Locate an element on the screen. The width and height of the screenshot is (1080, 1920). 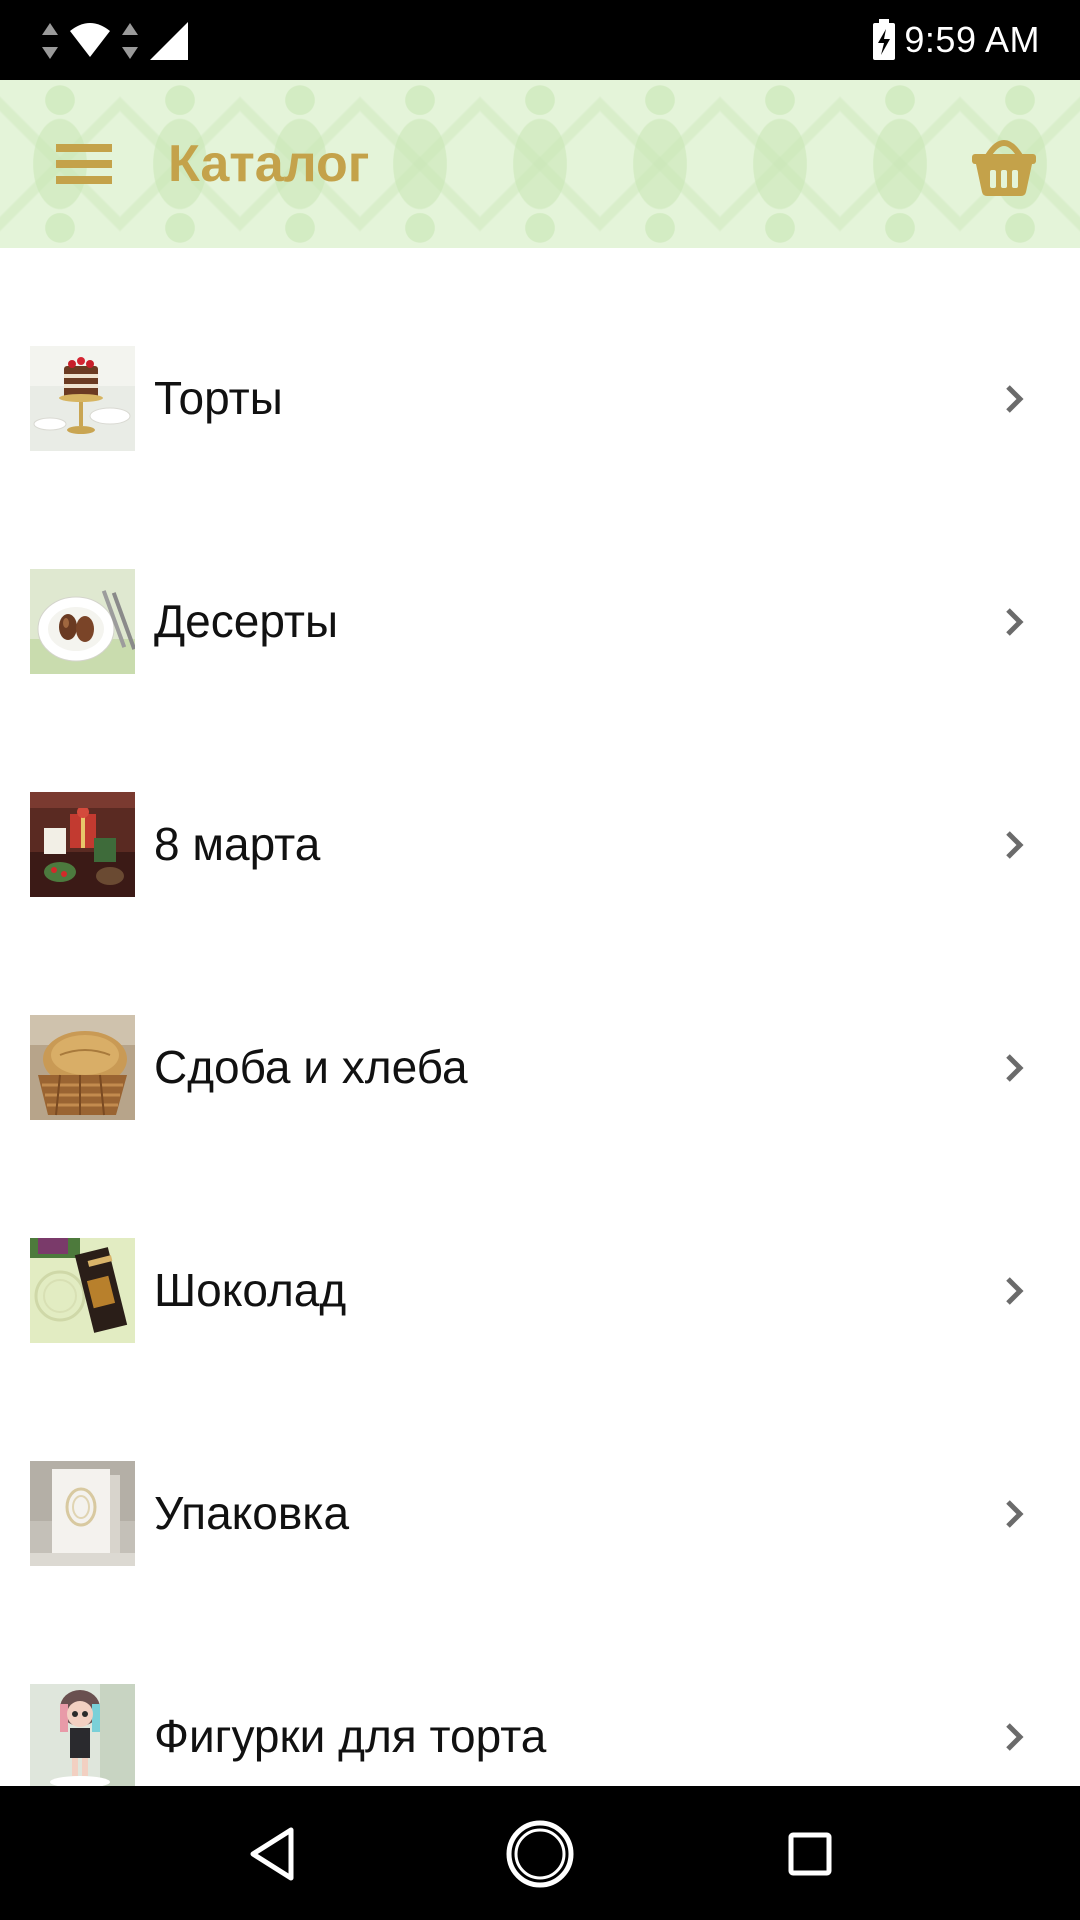
status-bar: 9:59 AM is located at coordinates (540, 40).